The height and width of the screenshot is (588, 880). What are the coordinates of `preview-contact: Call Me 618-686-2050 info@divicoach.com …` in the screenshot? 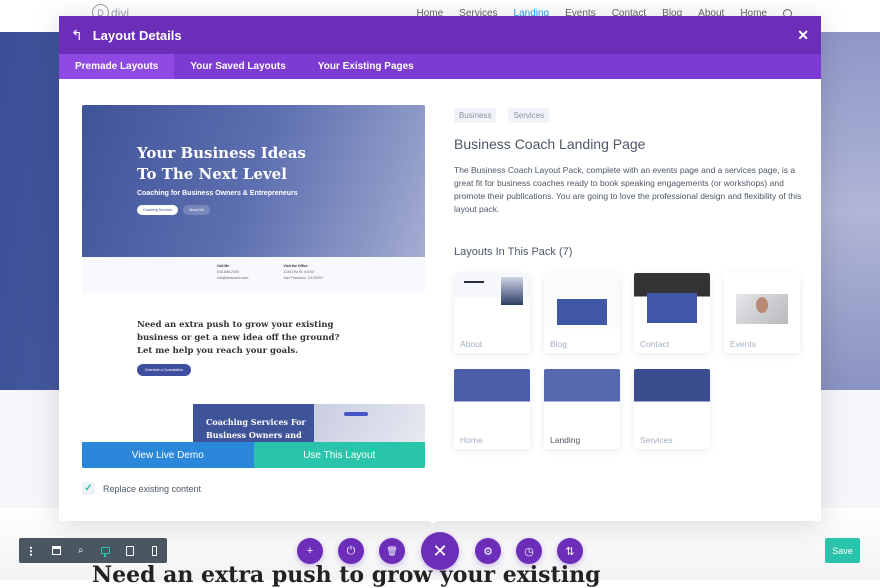 It's located at (253, 275).